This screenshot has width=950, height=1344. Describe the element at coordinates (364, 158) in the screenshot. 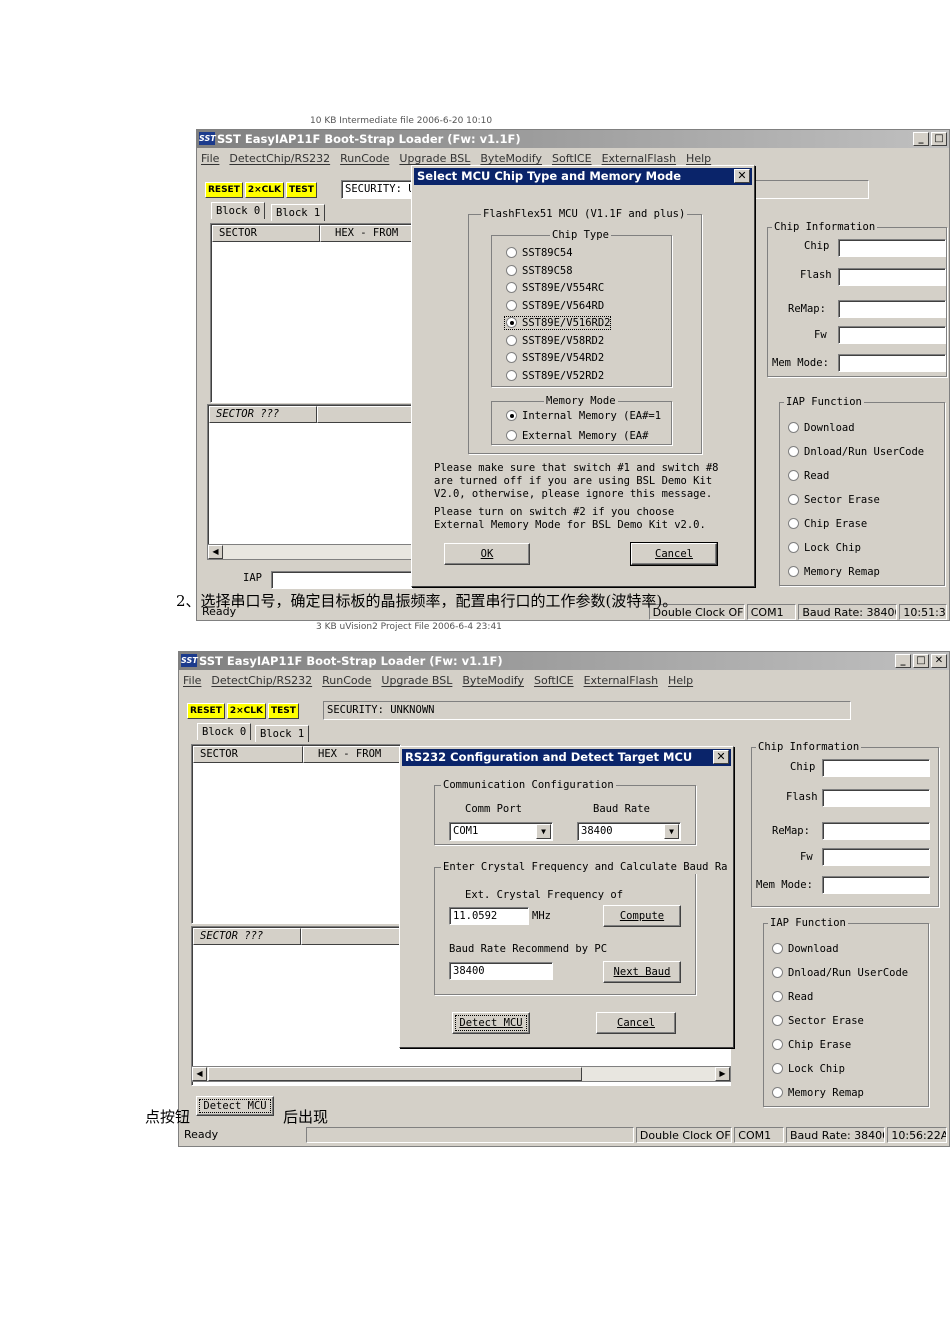

I see `menu-runcode: RunCode` at that location.